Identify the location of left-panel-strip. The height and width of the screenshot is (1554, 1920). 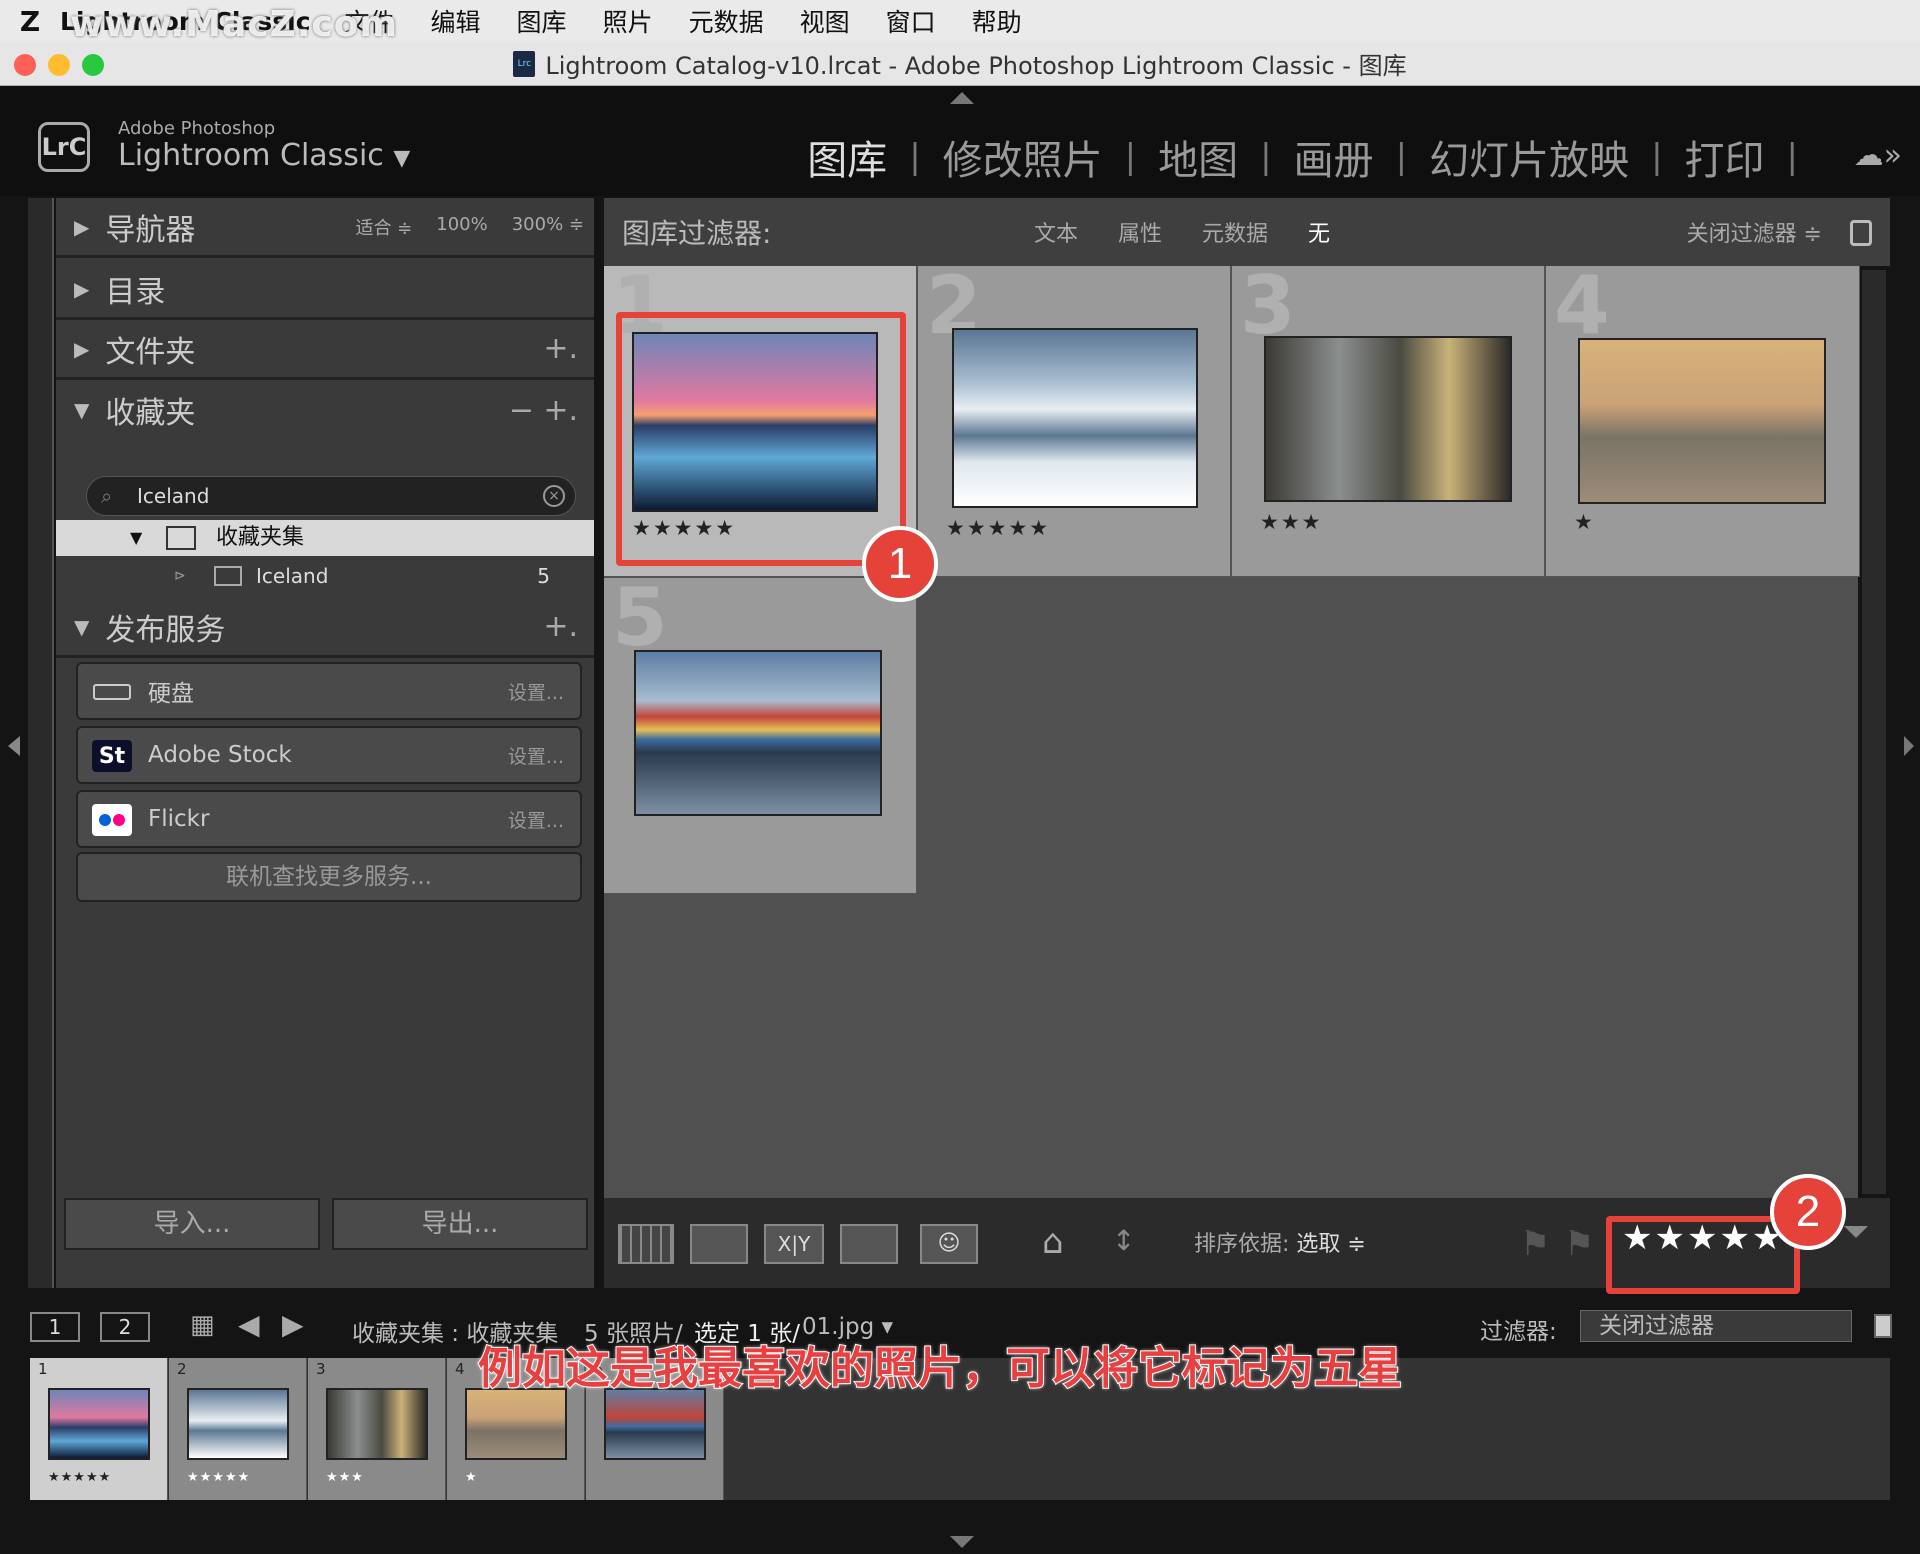
(41, 743).